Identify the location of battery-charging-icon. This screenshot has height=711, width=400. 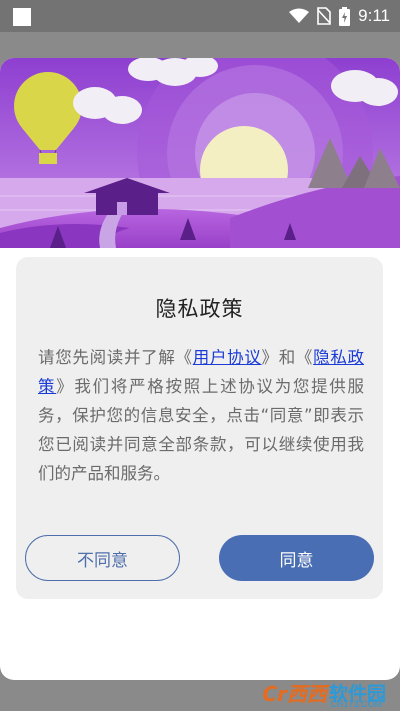
(345, 16).